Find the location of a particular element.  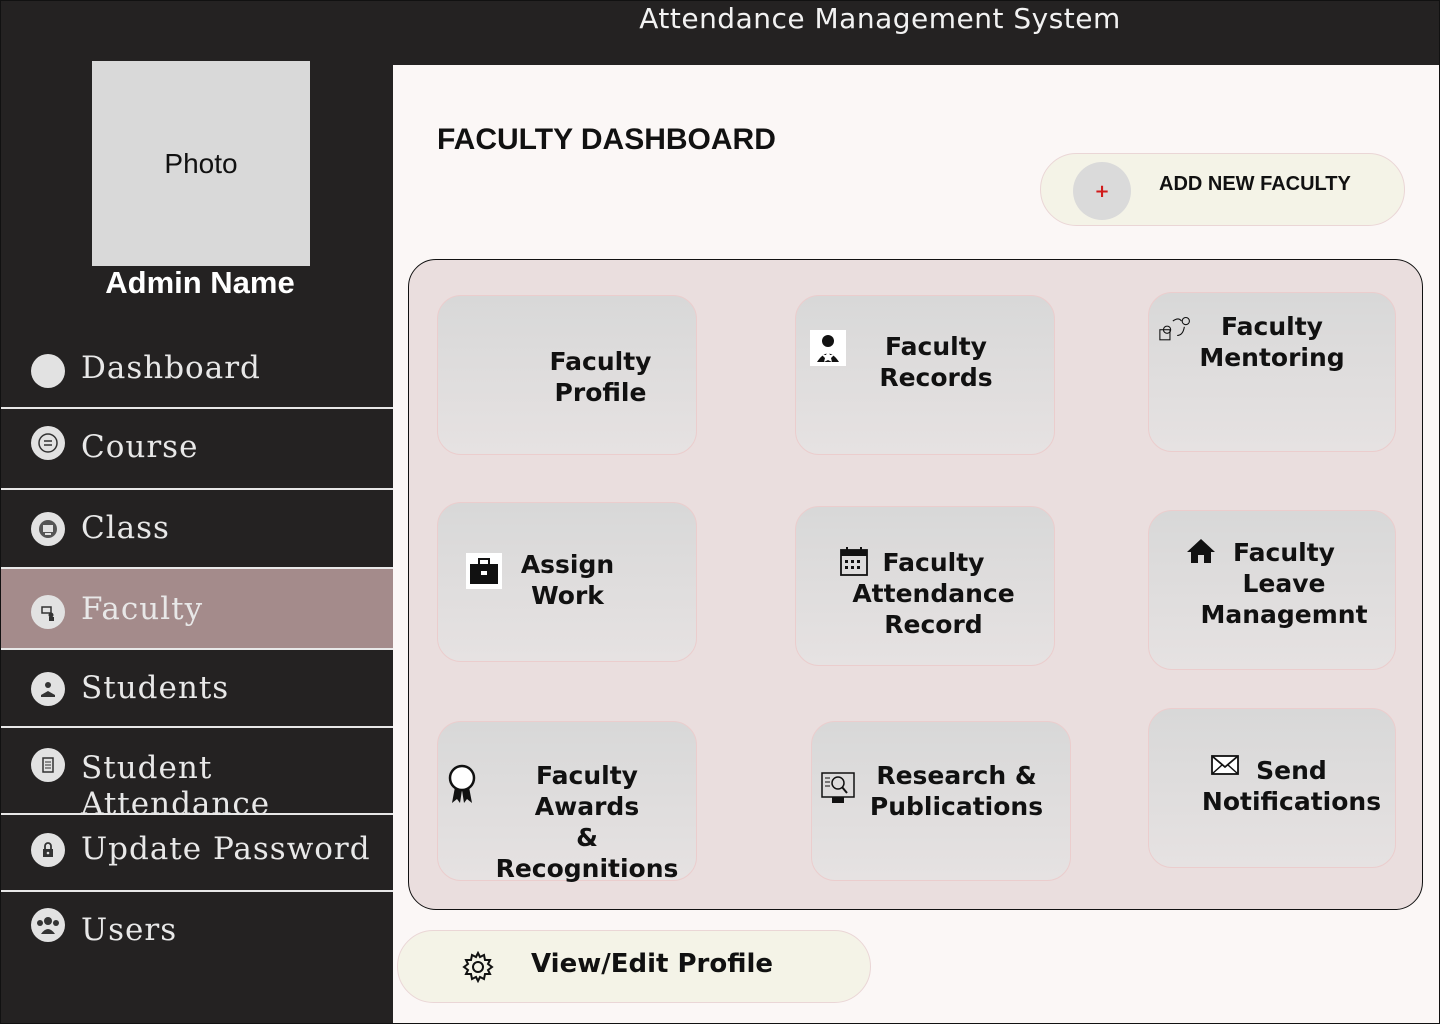

sidebar-item-student-attendance: Student Attendance is located at coordinates (196, 775).